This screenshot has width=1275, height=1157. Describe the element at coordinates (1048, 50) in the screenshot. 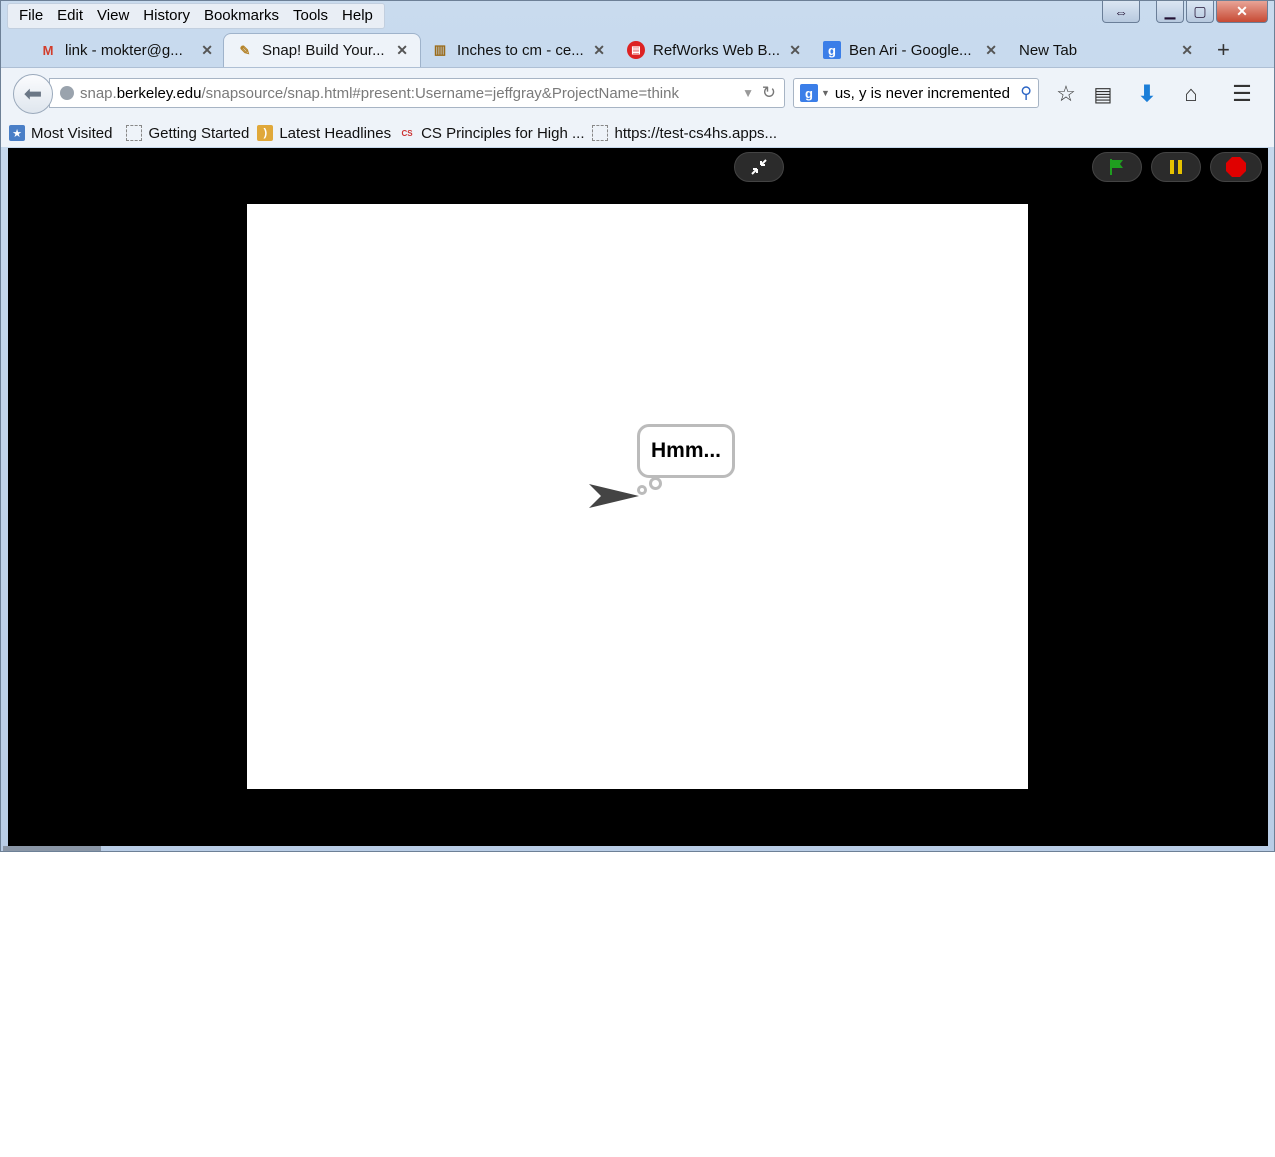

I see `tab-label: New Tab` at that location.